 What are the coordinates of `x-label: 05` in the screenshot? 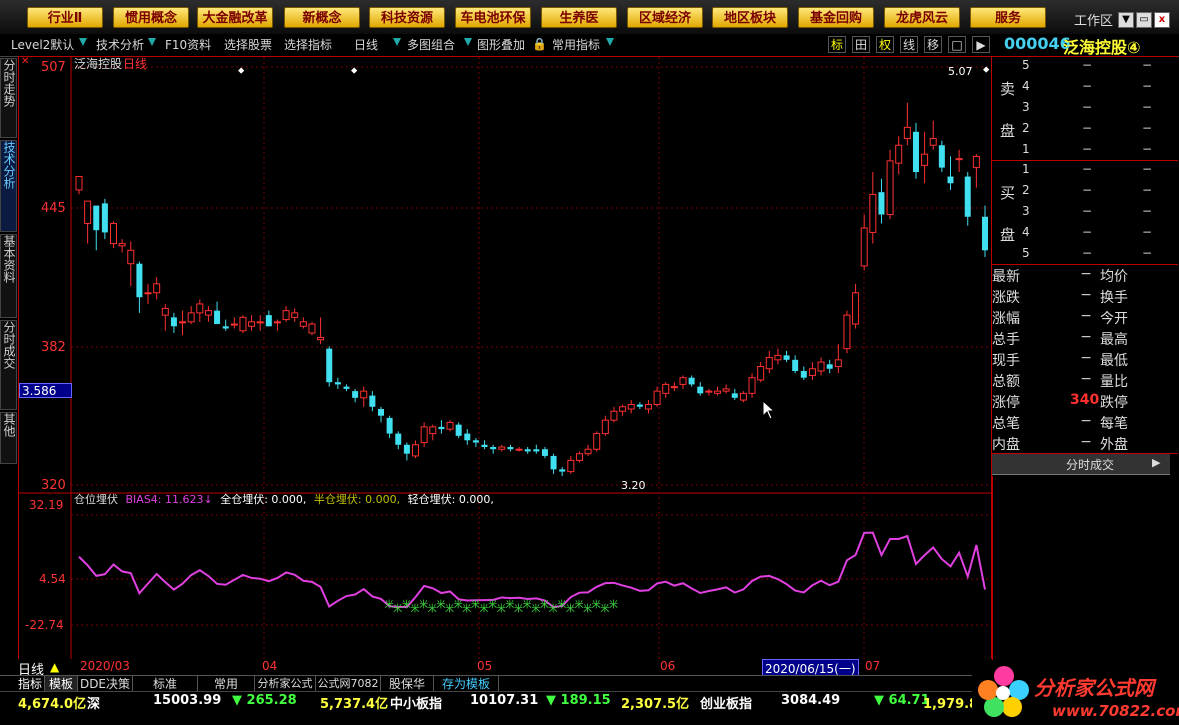 It's located at (485, 666).